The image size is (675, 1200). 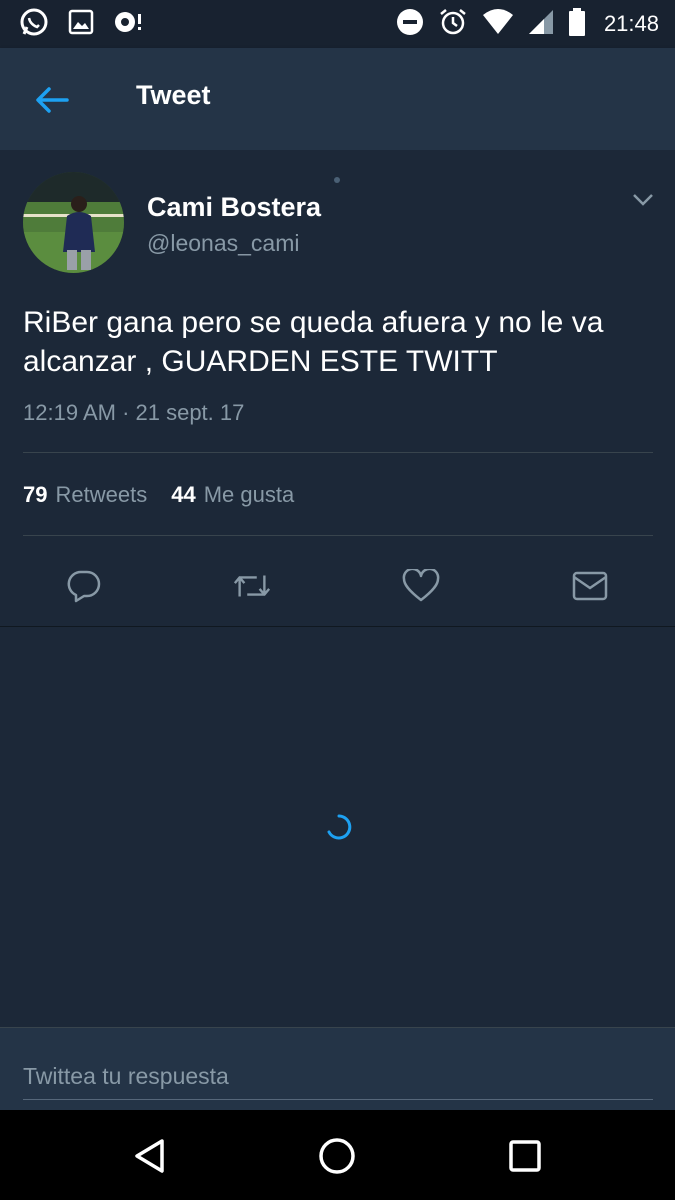 I want to click on retweet-button, so click(x=252, y=586).